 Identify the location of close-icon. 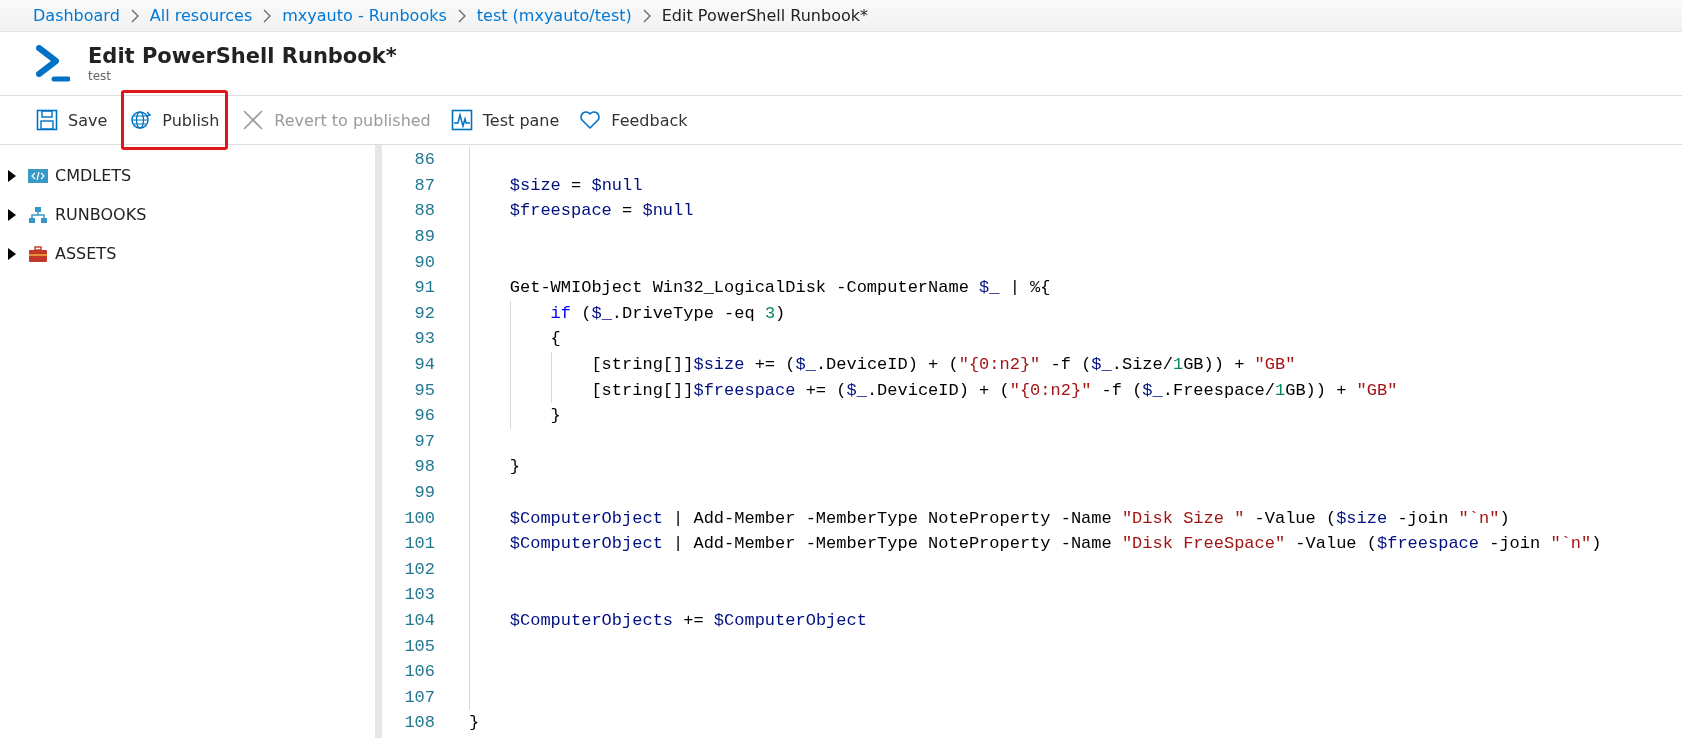
(253, 120).